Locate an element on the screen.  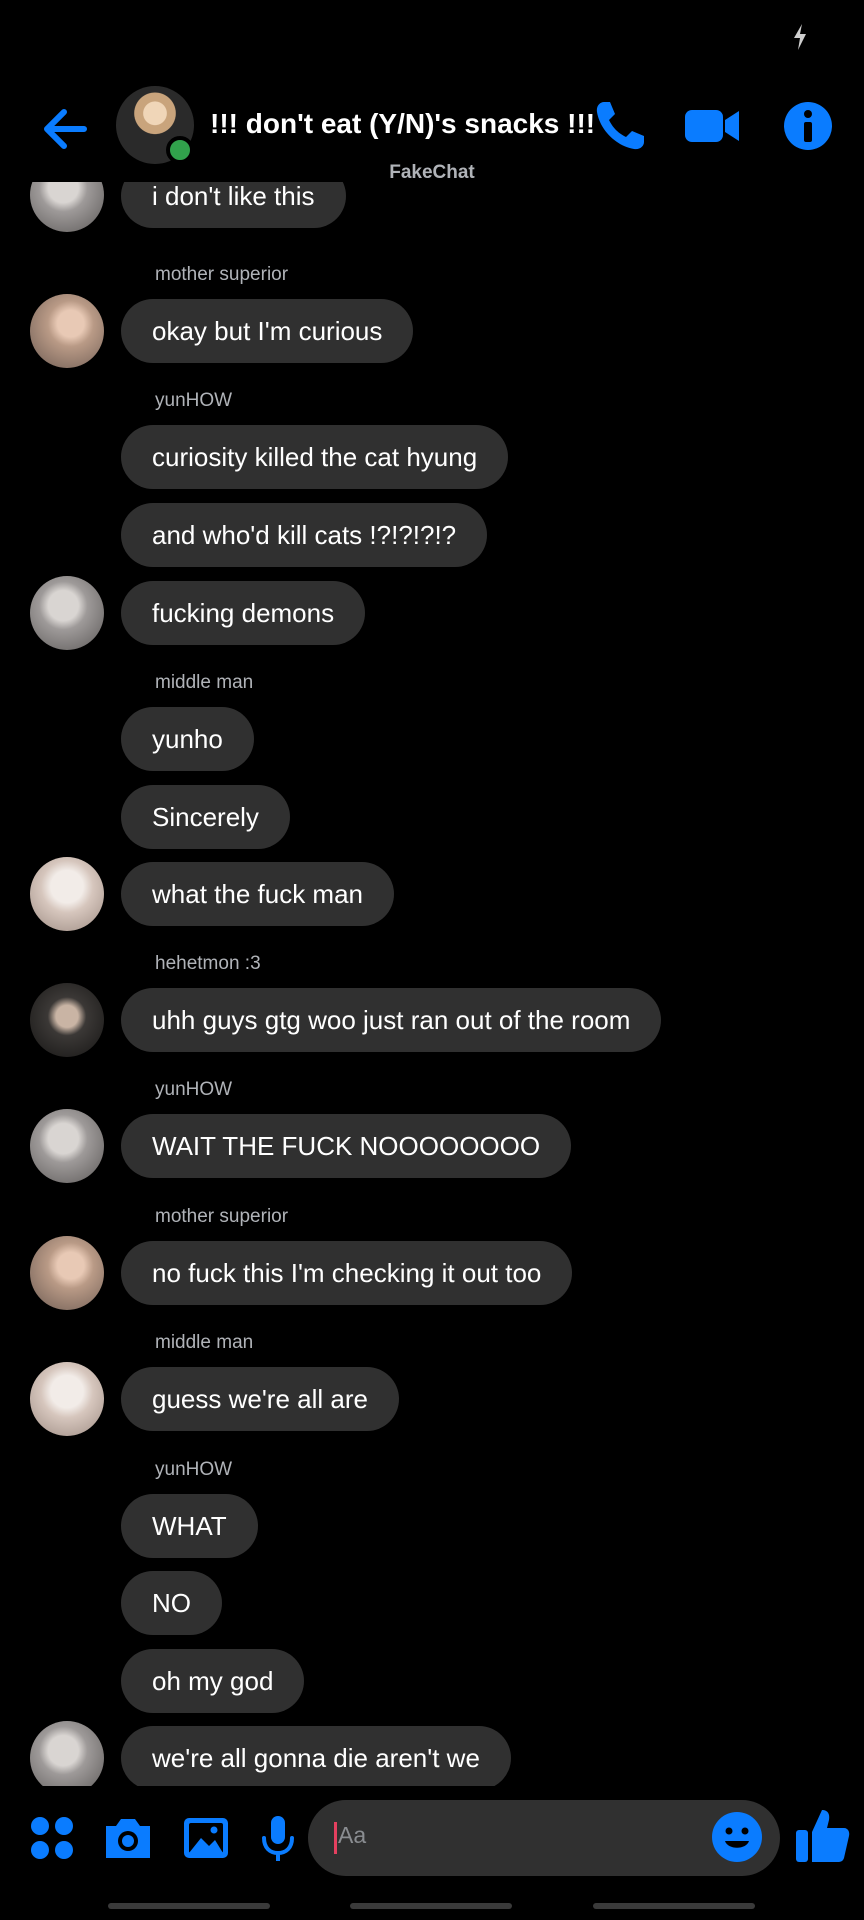
gallery-icon is located at coordinates (206, 1838).